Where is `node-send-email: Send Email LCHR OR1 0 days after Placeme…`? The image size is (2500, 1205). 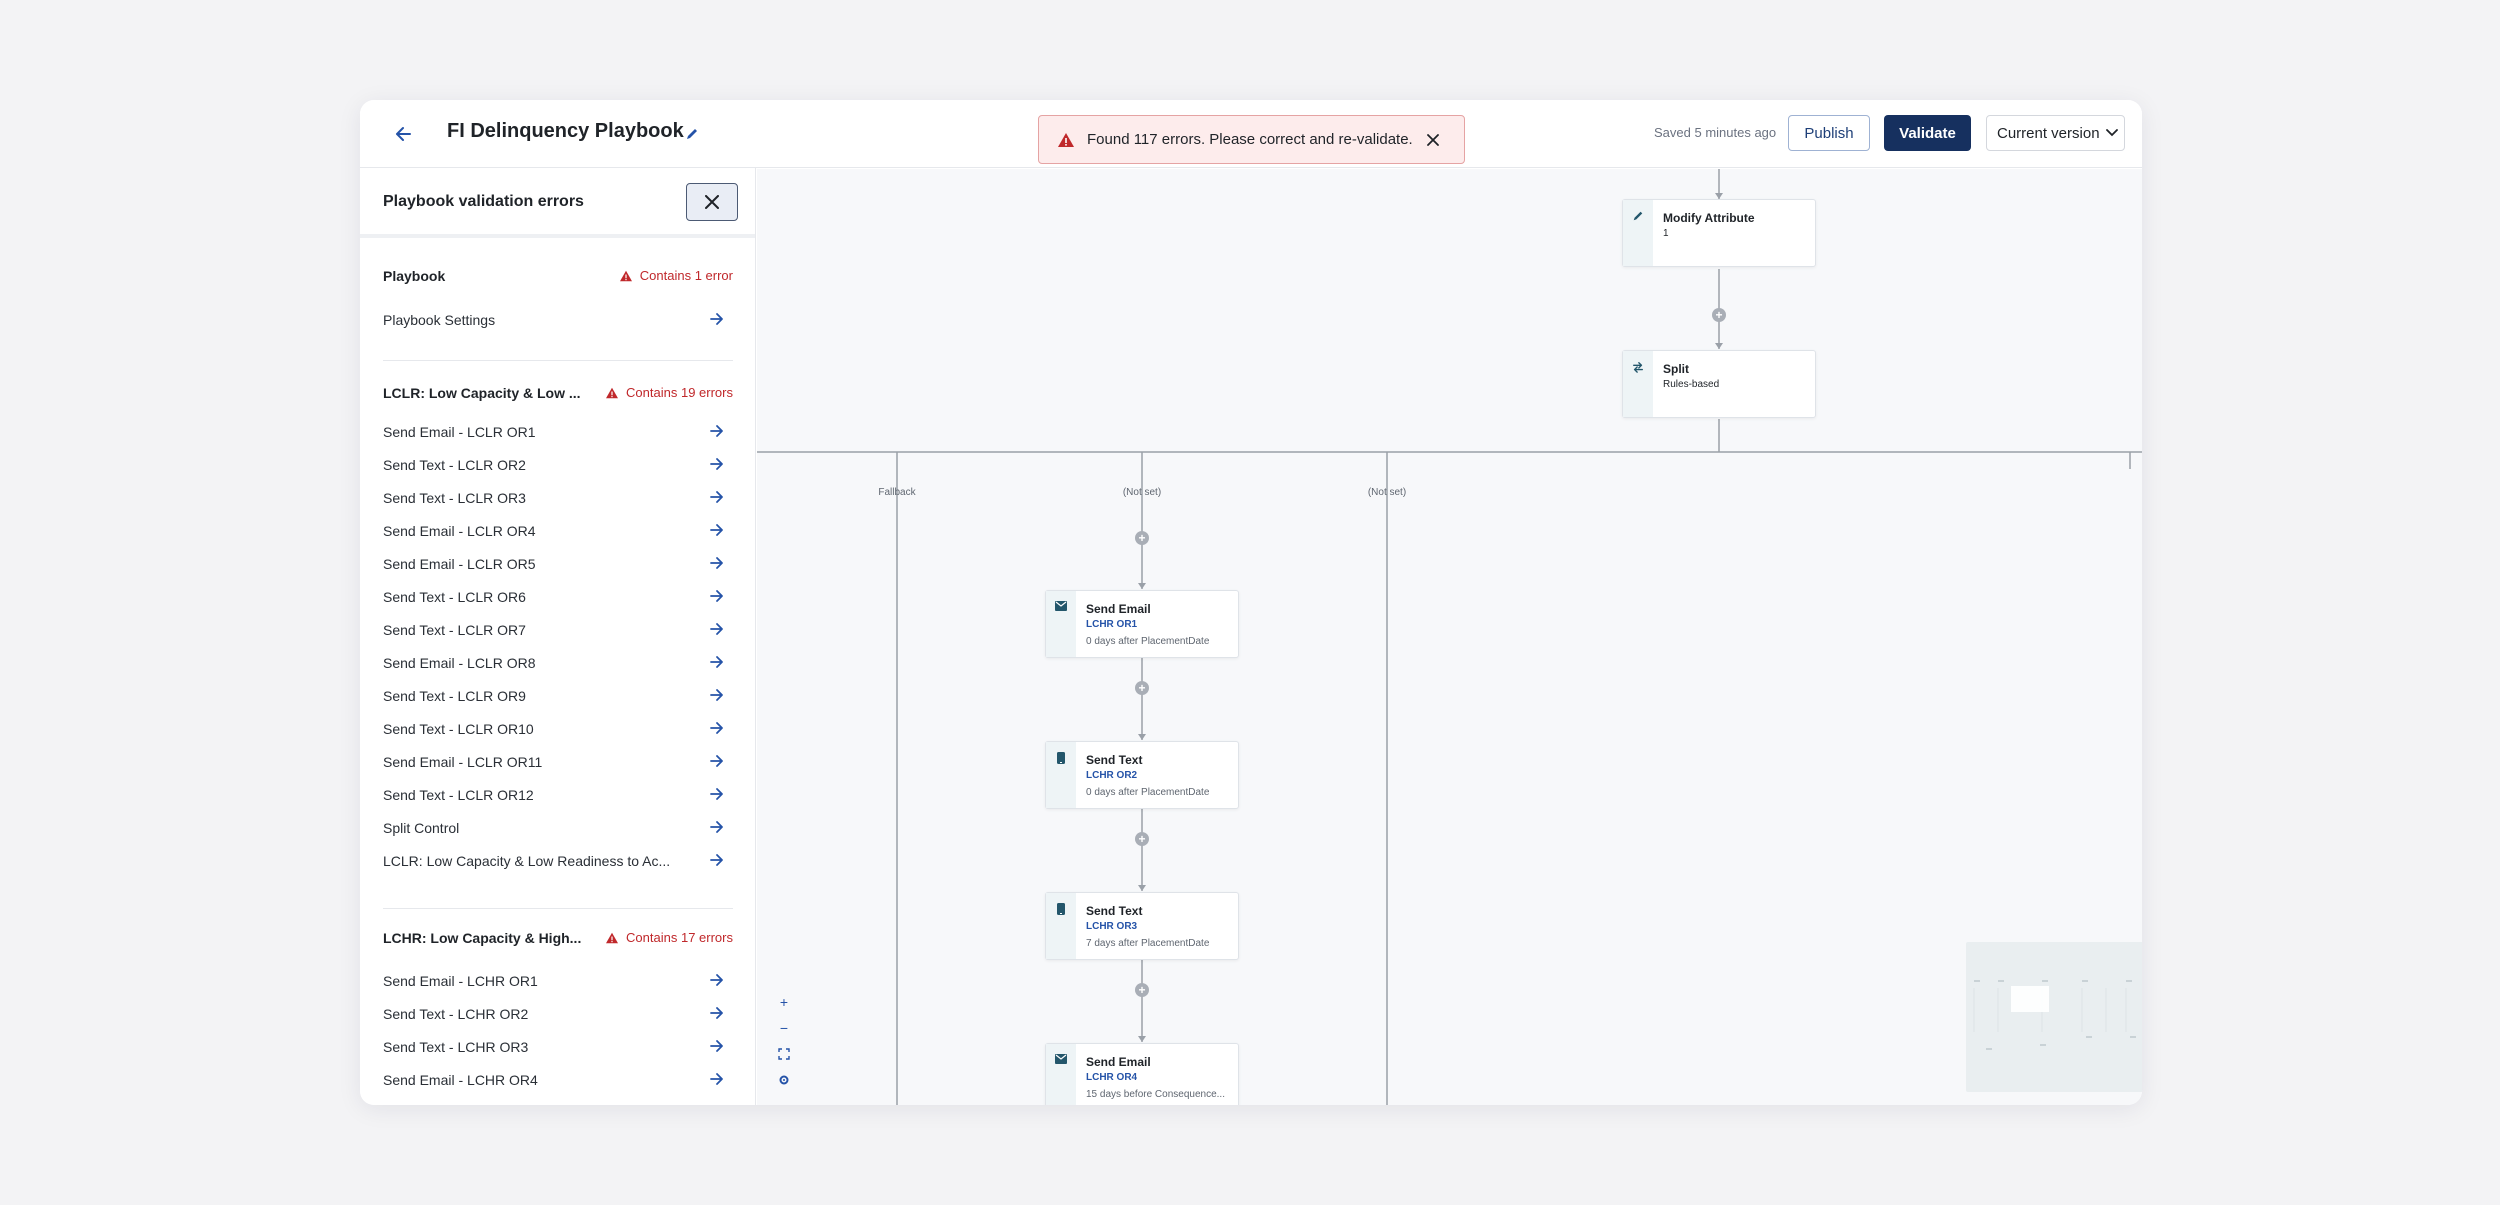 node-send-email: Send Email LCHR OR1 0 days after Placeme… is located at coordinates (1142, 624).